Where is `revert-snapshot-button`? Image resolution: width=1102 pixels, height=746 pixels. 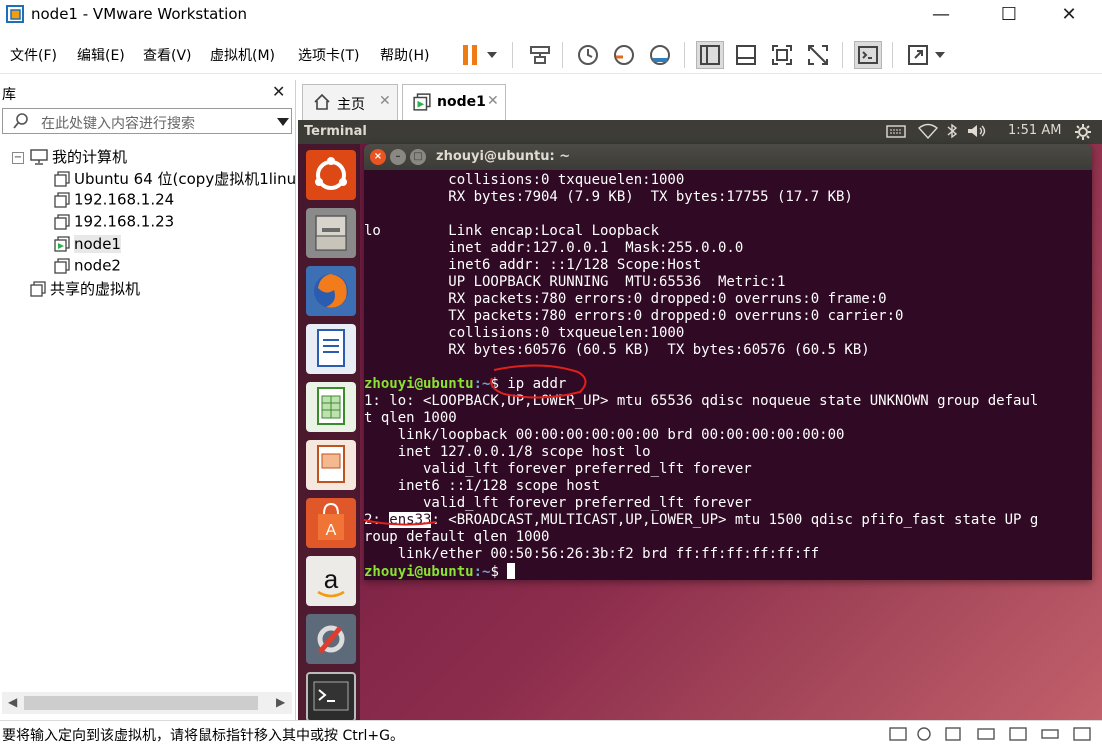 revert-snapshot-button is located at coordinates (624, 55).